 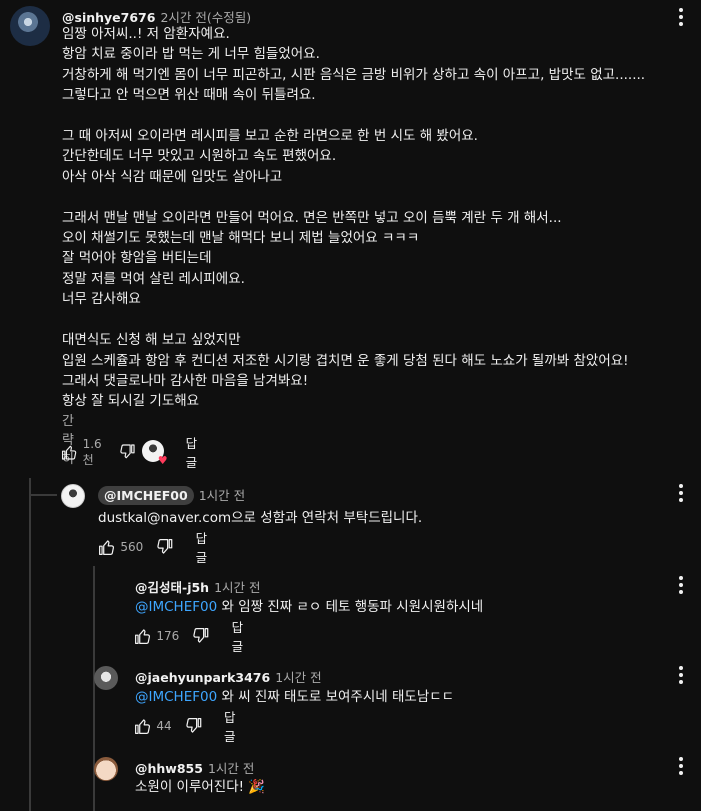 What do you see at coordinates (202, 677) in the screenshot?
I see `author-name: @jaehyunpark3476` at bounding box center [202, 677].